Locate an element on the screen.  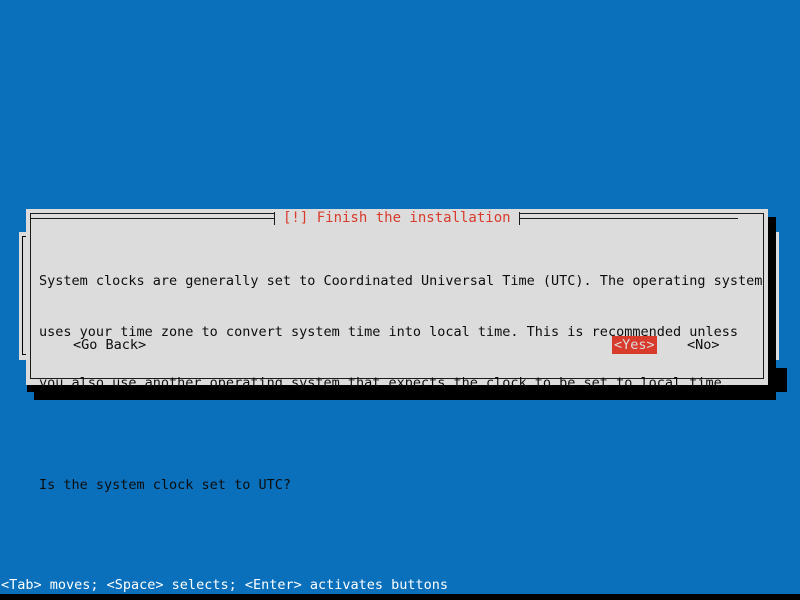
dialog-button-row: <Go Back> <Yes> <No> is located at coordinates (397, 345).